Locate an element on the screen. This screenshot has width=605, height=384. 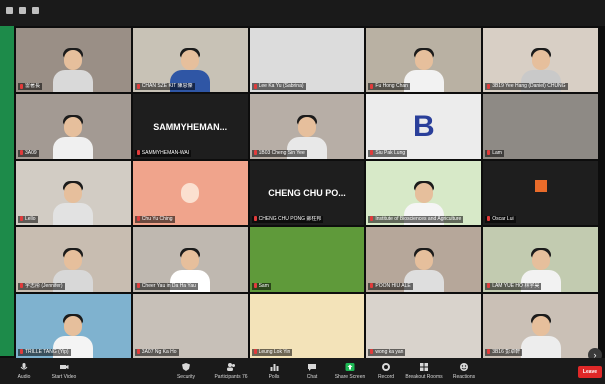
video-tile: 3B16 彭卓軒 is located at coordinates (540, 325).